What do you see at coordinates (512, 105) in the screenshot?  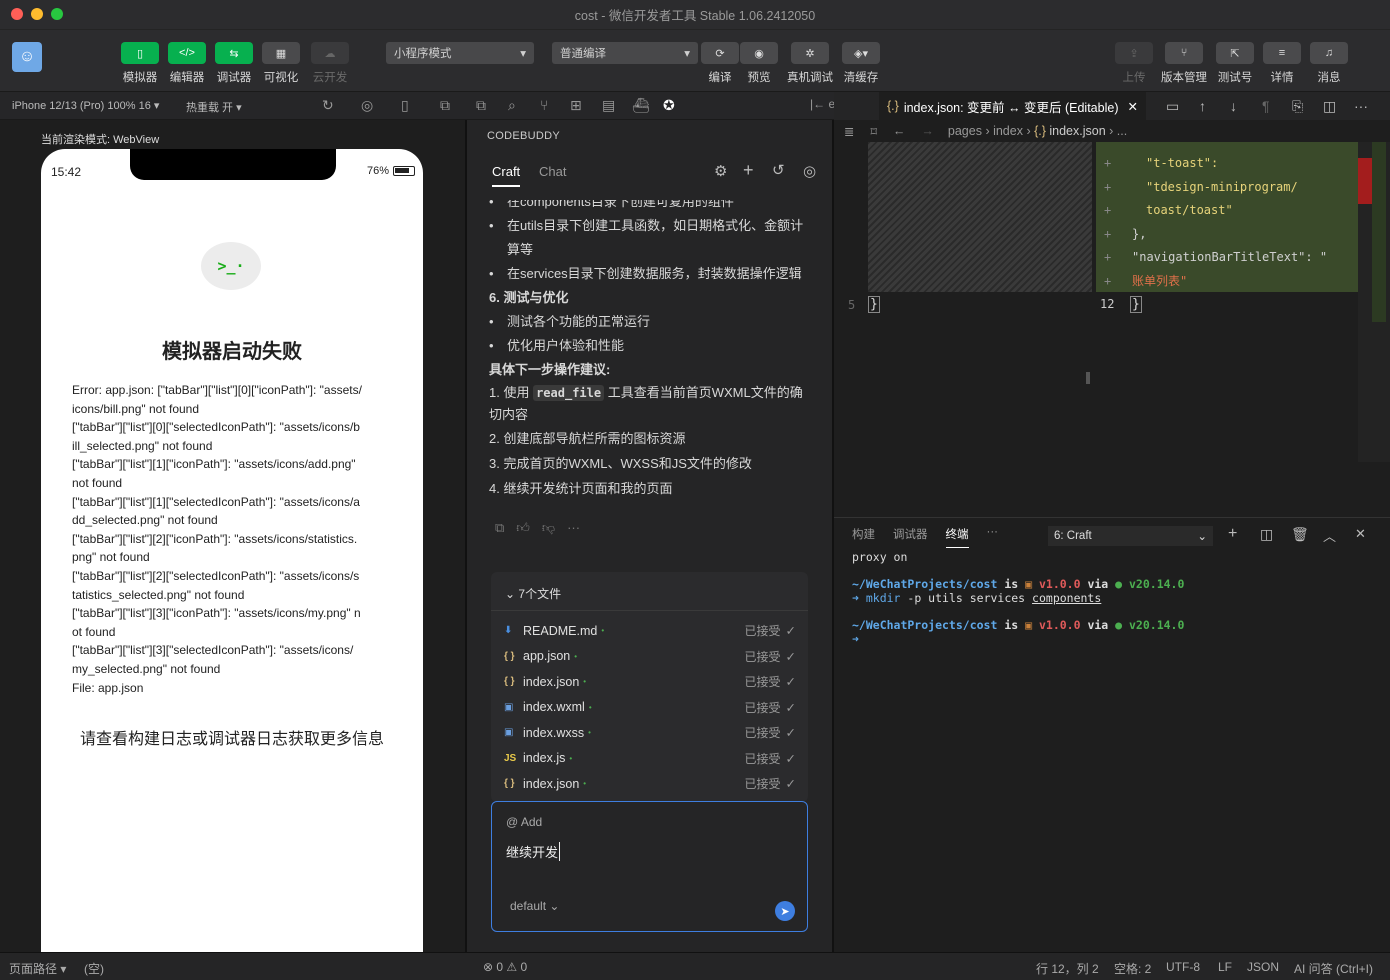 I see `search-icon: ⌕` at bounding box center [512, 105].